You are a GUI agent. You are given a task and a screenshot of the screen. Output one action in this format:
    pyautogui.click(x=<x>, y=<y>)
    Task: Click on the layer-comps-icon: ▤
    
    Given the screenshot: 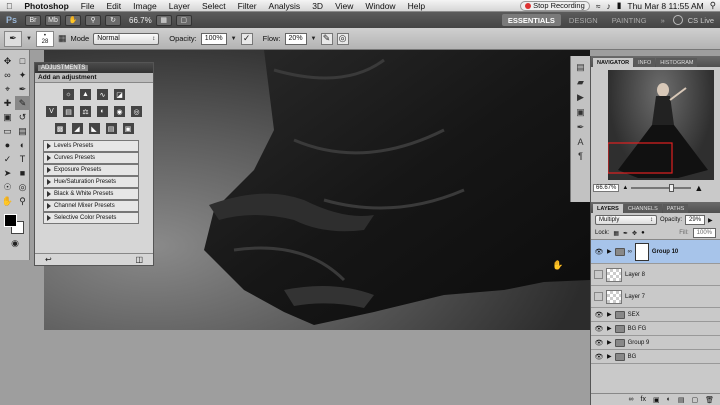 What is the action you would take?
    pyautogui.click(x=581, y=67)
    